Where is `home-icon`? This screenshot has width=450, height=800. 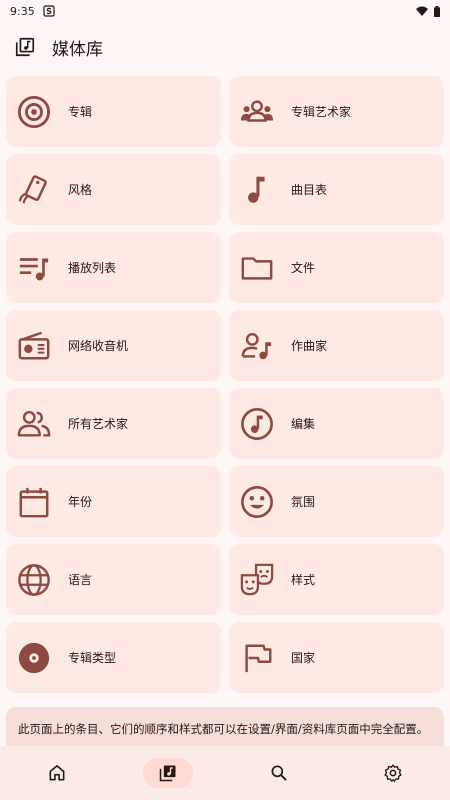 home-icon is located at coordinates (57, 773).